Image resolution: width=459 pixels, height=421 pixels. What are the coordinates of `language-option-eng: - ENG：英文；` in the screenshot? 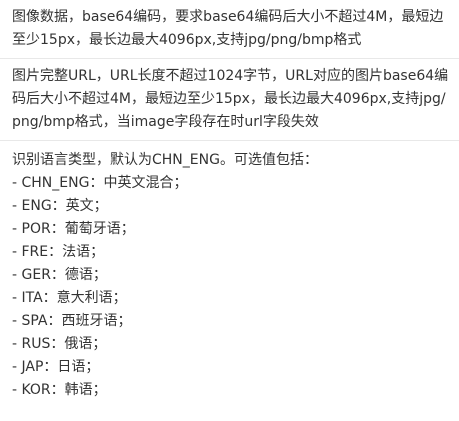 It's located at (60, 206).